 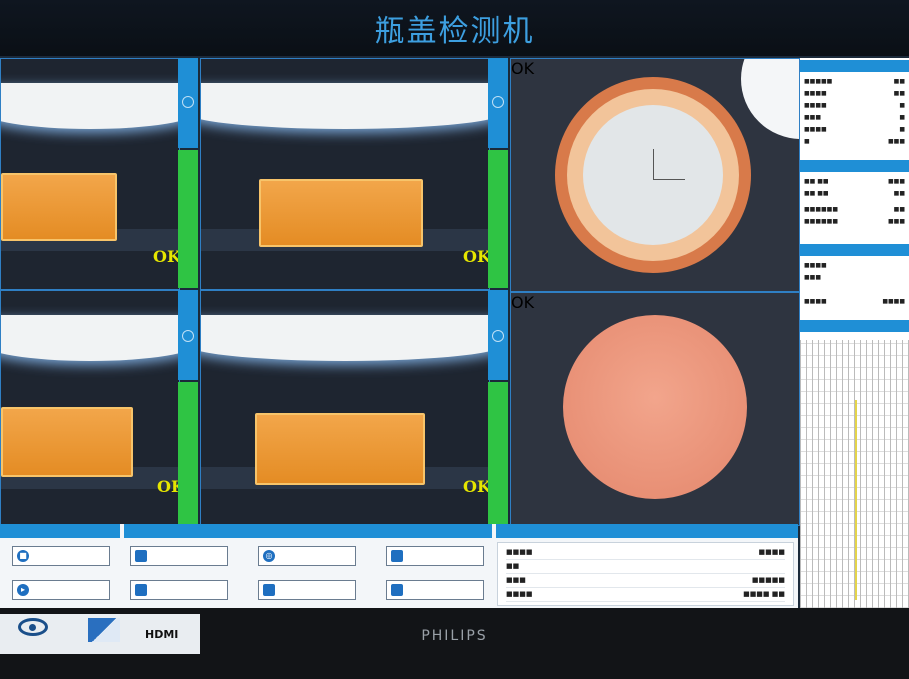 What do you see at coordinates (141, 556) in the screenshot?
I see `user-icon` at bounding box center [141, 556].